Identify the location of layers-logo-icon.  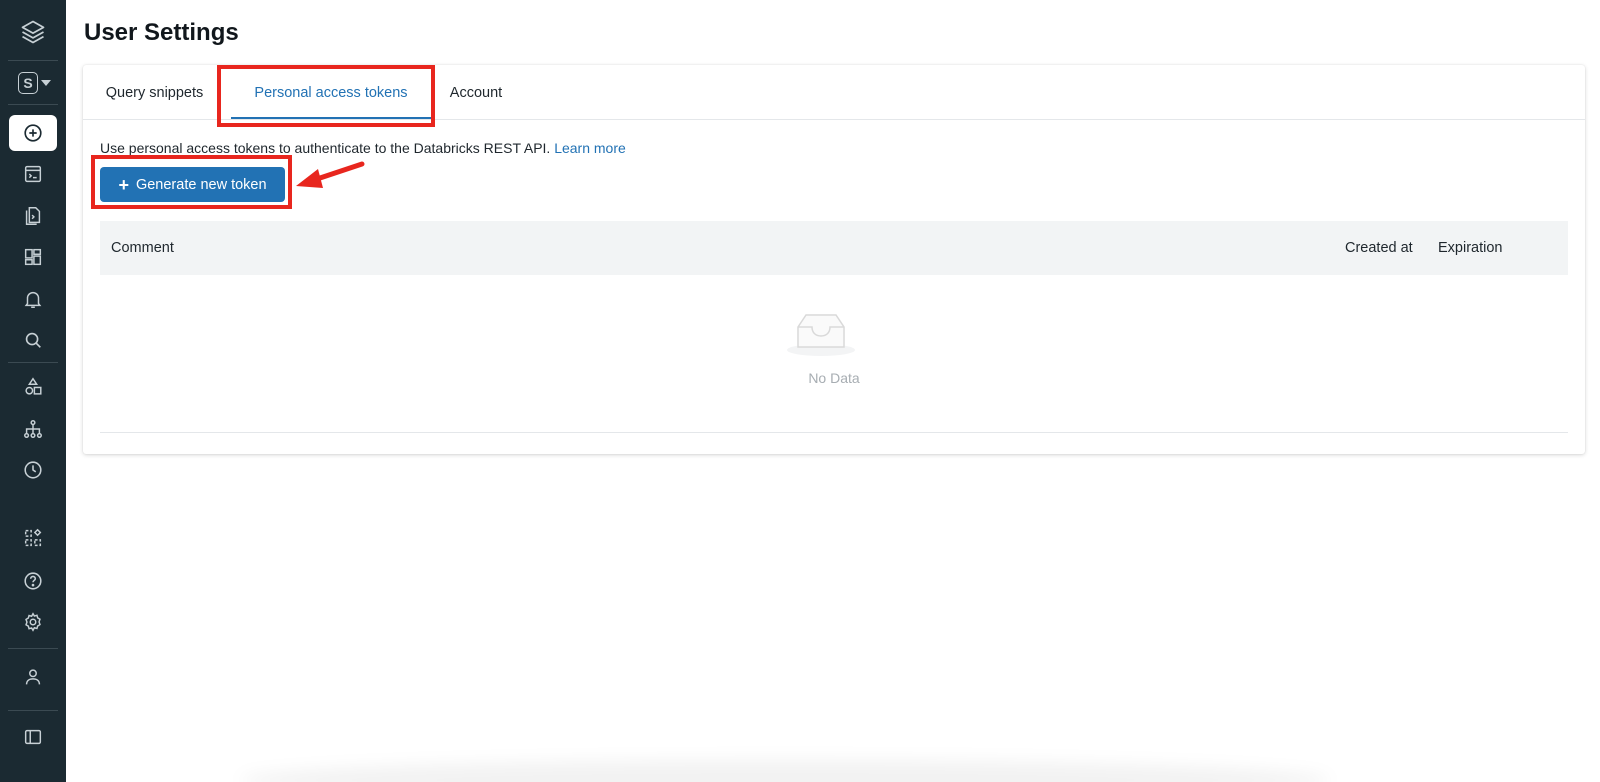
(33, 32).